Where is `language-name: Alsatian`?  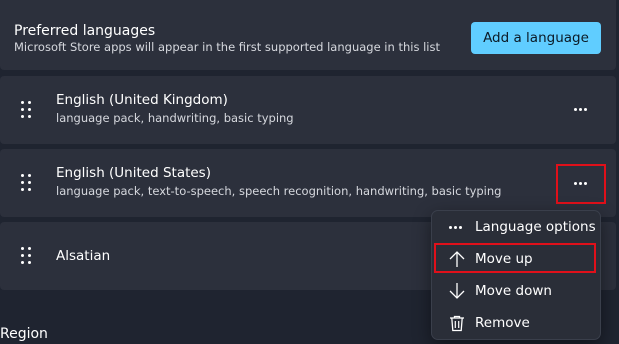
language-name: Alsatian is located at coordinates (83, 256).